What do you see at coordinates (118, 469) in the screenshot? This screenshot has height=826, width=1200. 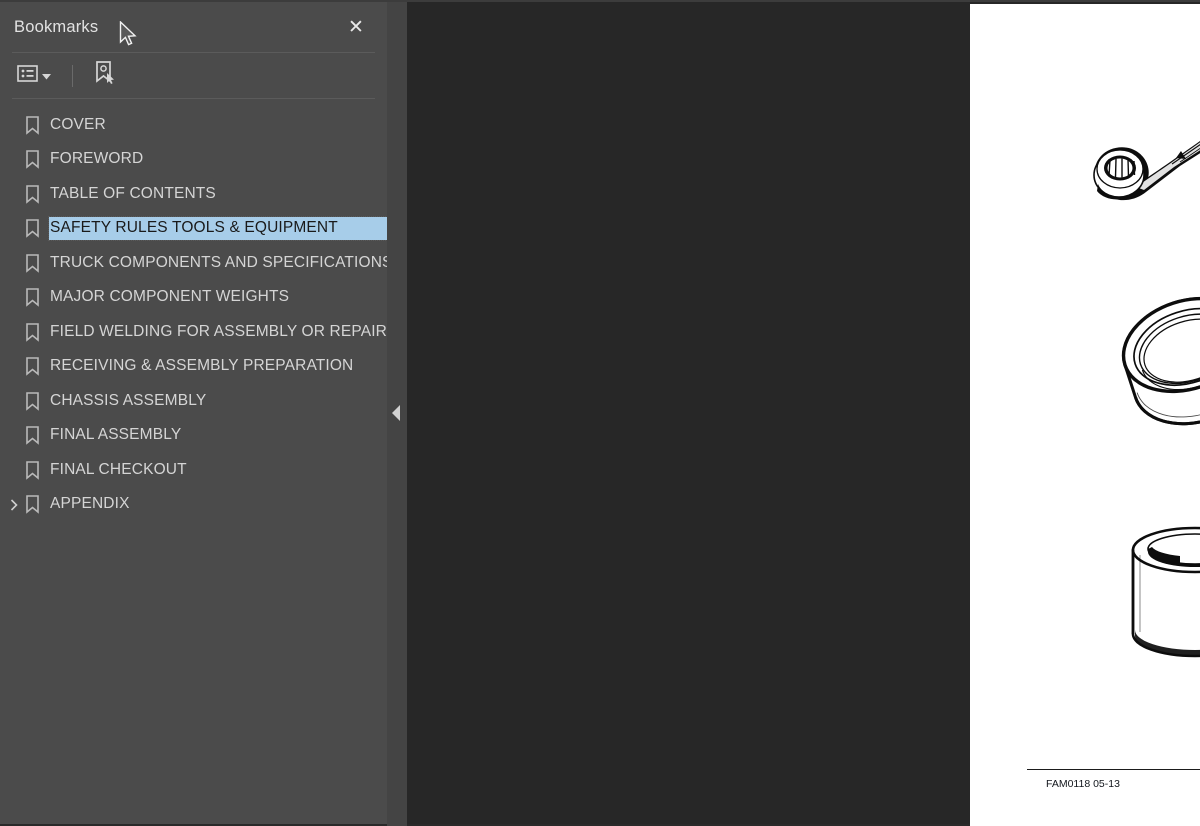 I see `bookmark-item-label: FINAL CHECKOUT` at bounding box center [118, 469].